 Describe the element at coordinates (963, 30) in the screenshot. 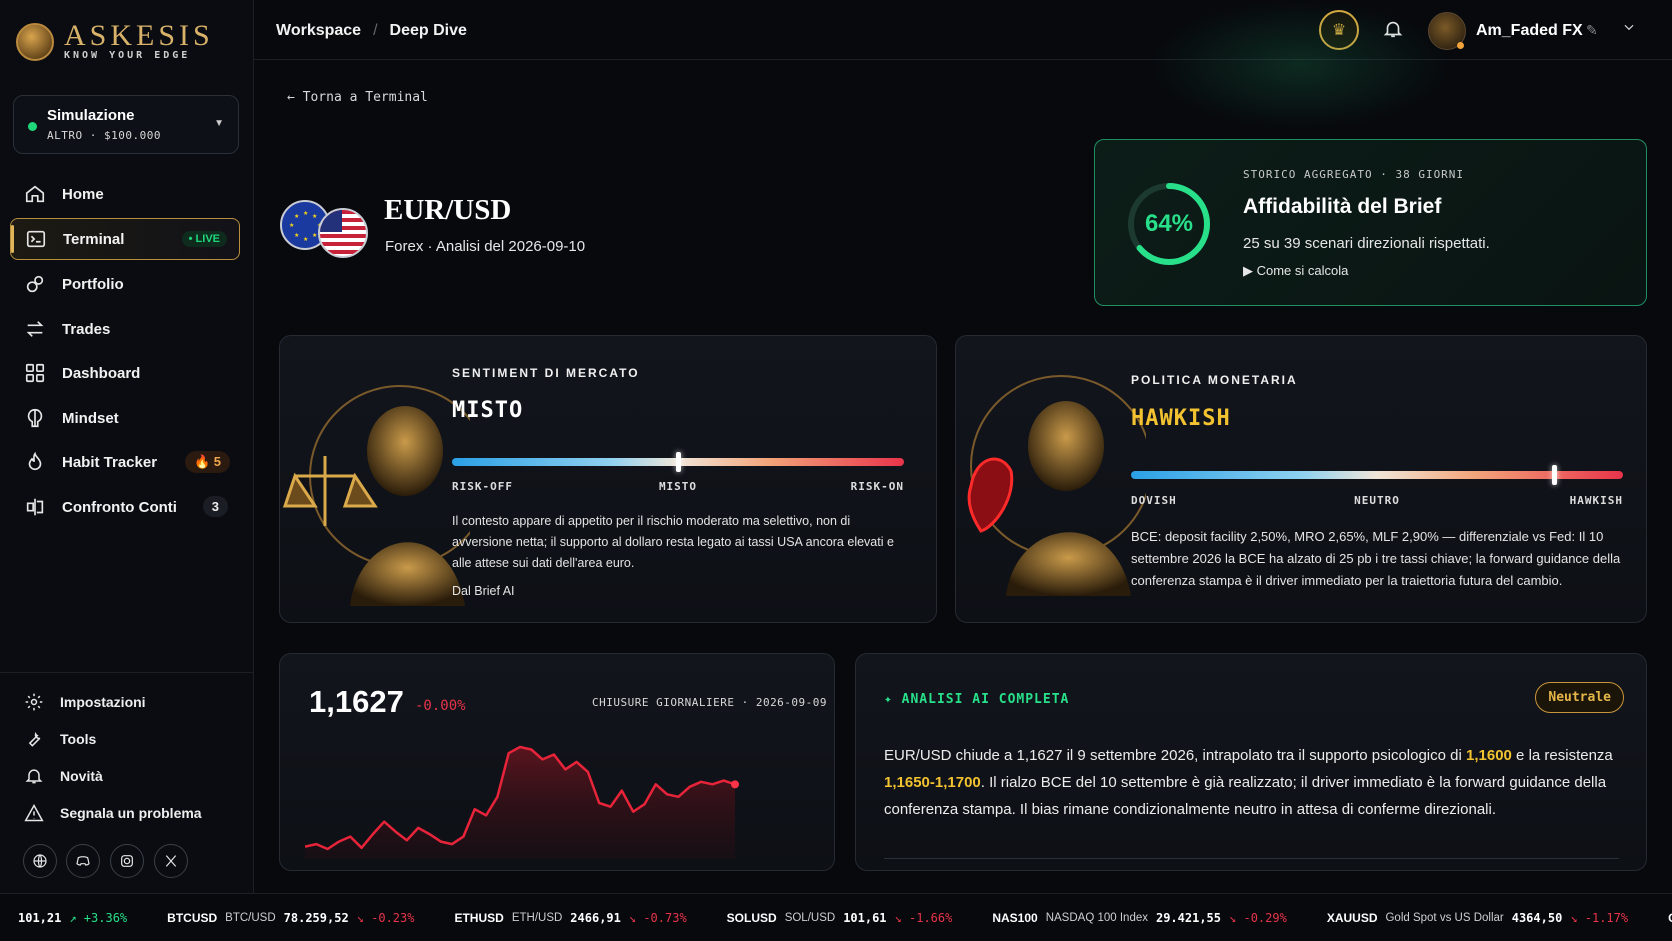

I see `top-bar: Workspace / Deep Dive ♛ Am_Faded FX ✎` at that location.